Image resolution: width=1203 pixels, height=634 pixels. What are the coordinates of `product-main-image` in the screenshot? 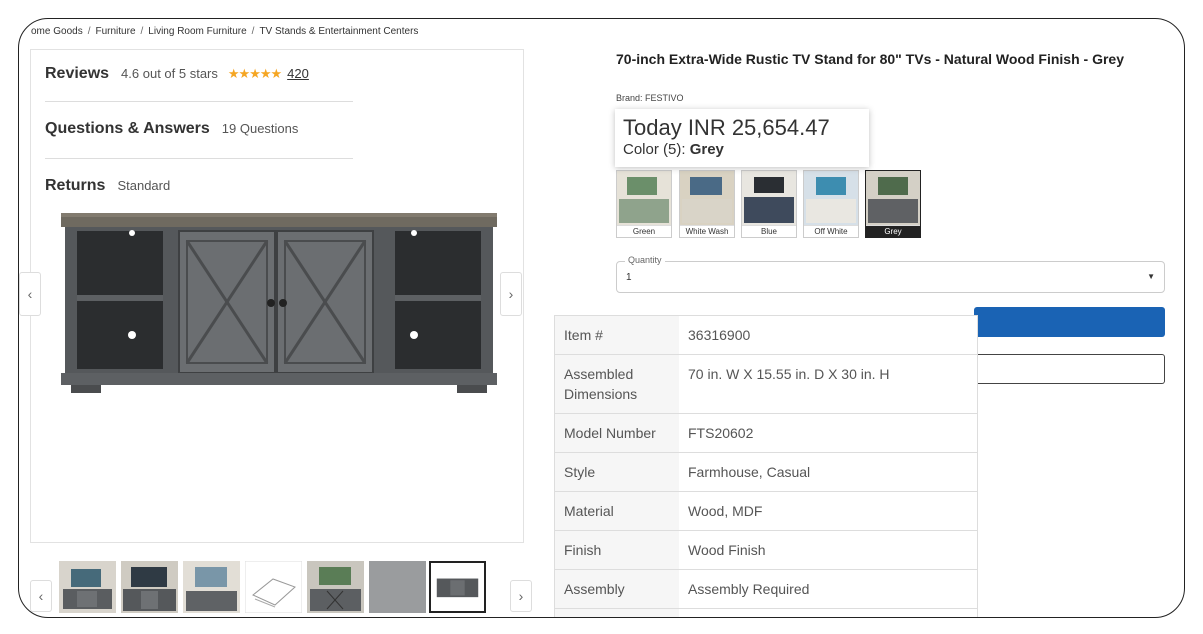 It's located at (279, 303).